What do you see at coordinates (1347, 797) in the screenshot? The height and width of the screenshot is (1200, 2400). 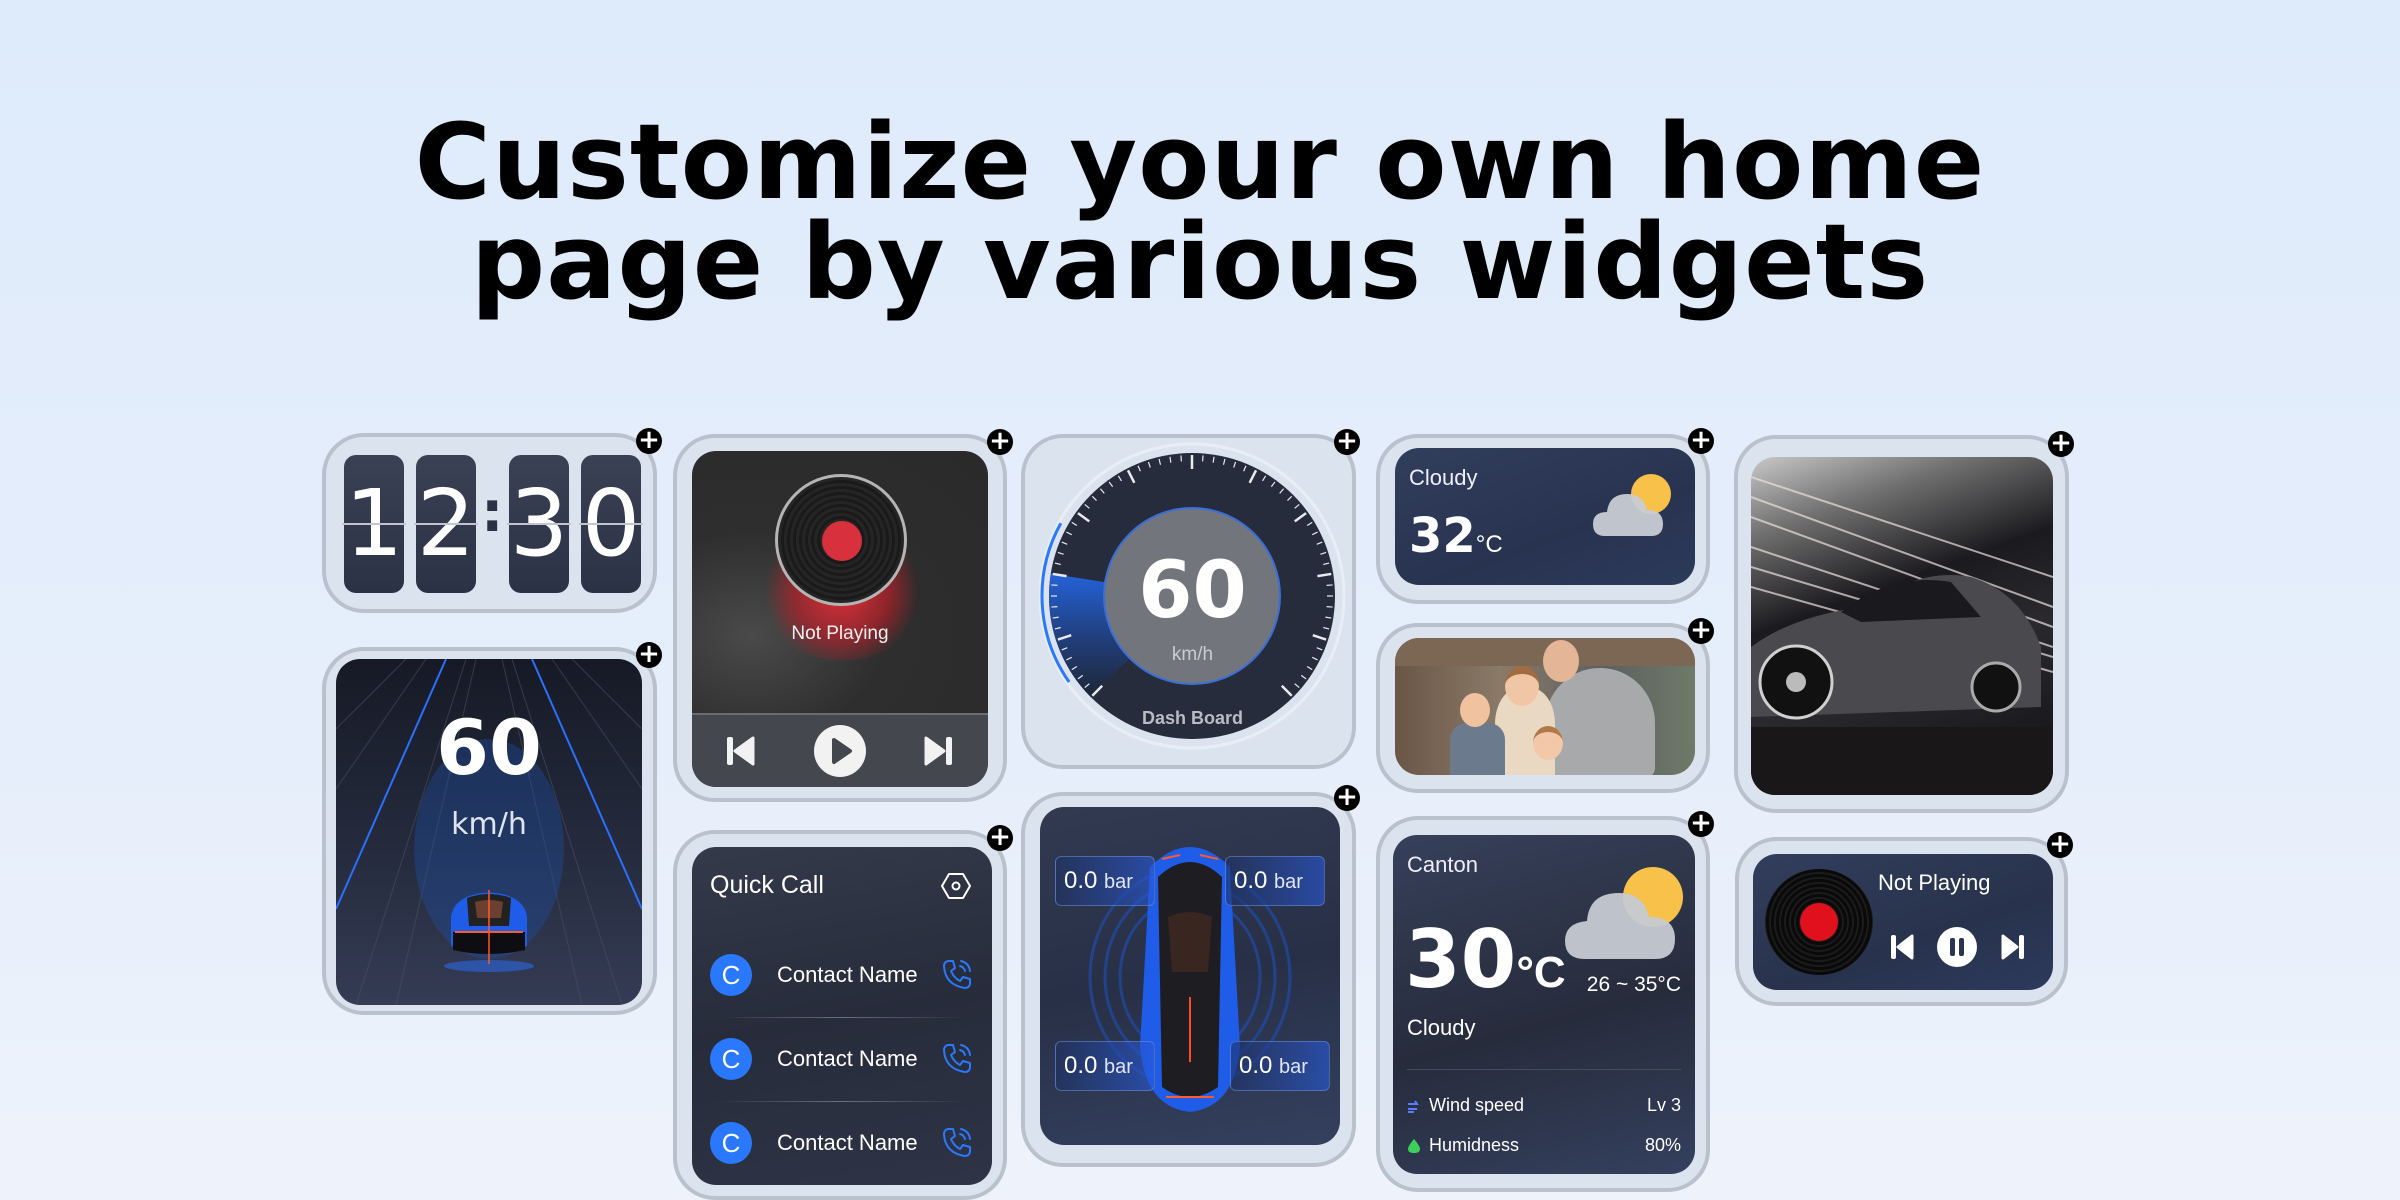 I see `add-tire-widget-button: +` at bounding box center [1347, 797].